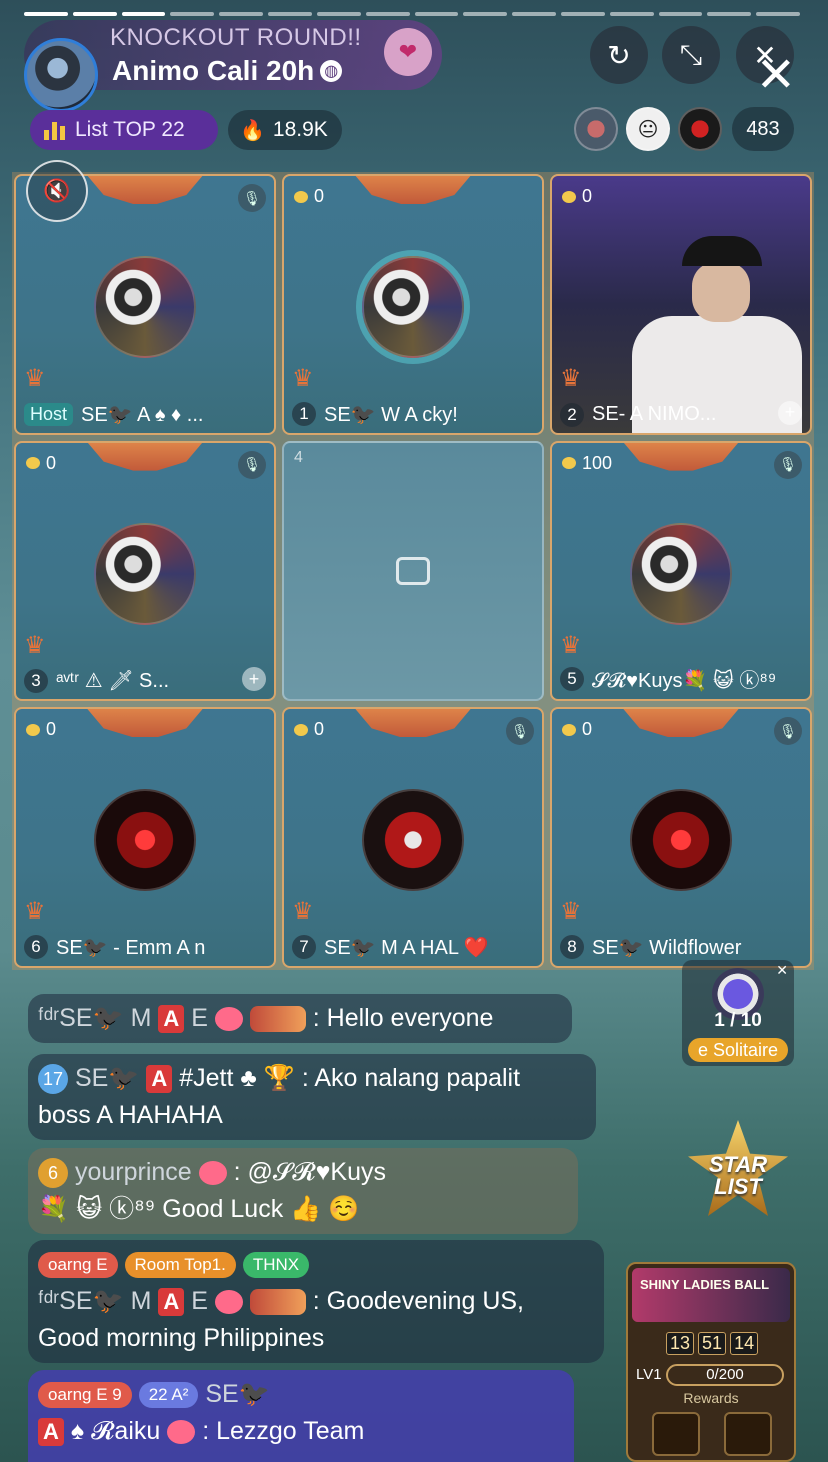 The width and height of the screenshot is (828, 1462). I want to click on level-badge: 17, so click(53, 1079).